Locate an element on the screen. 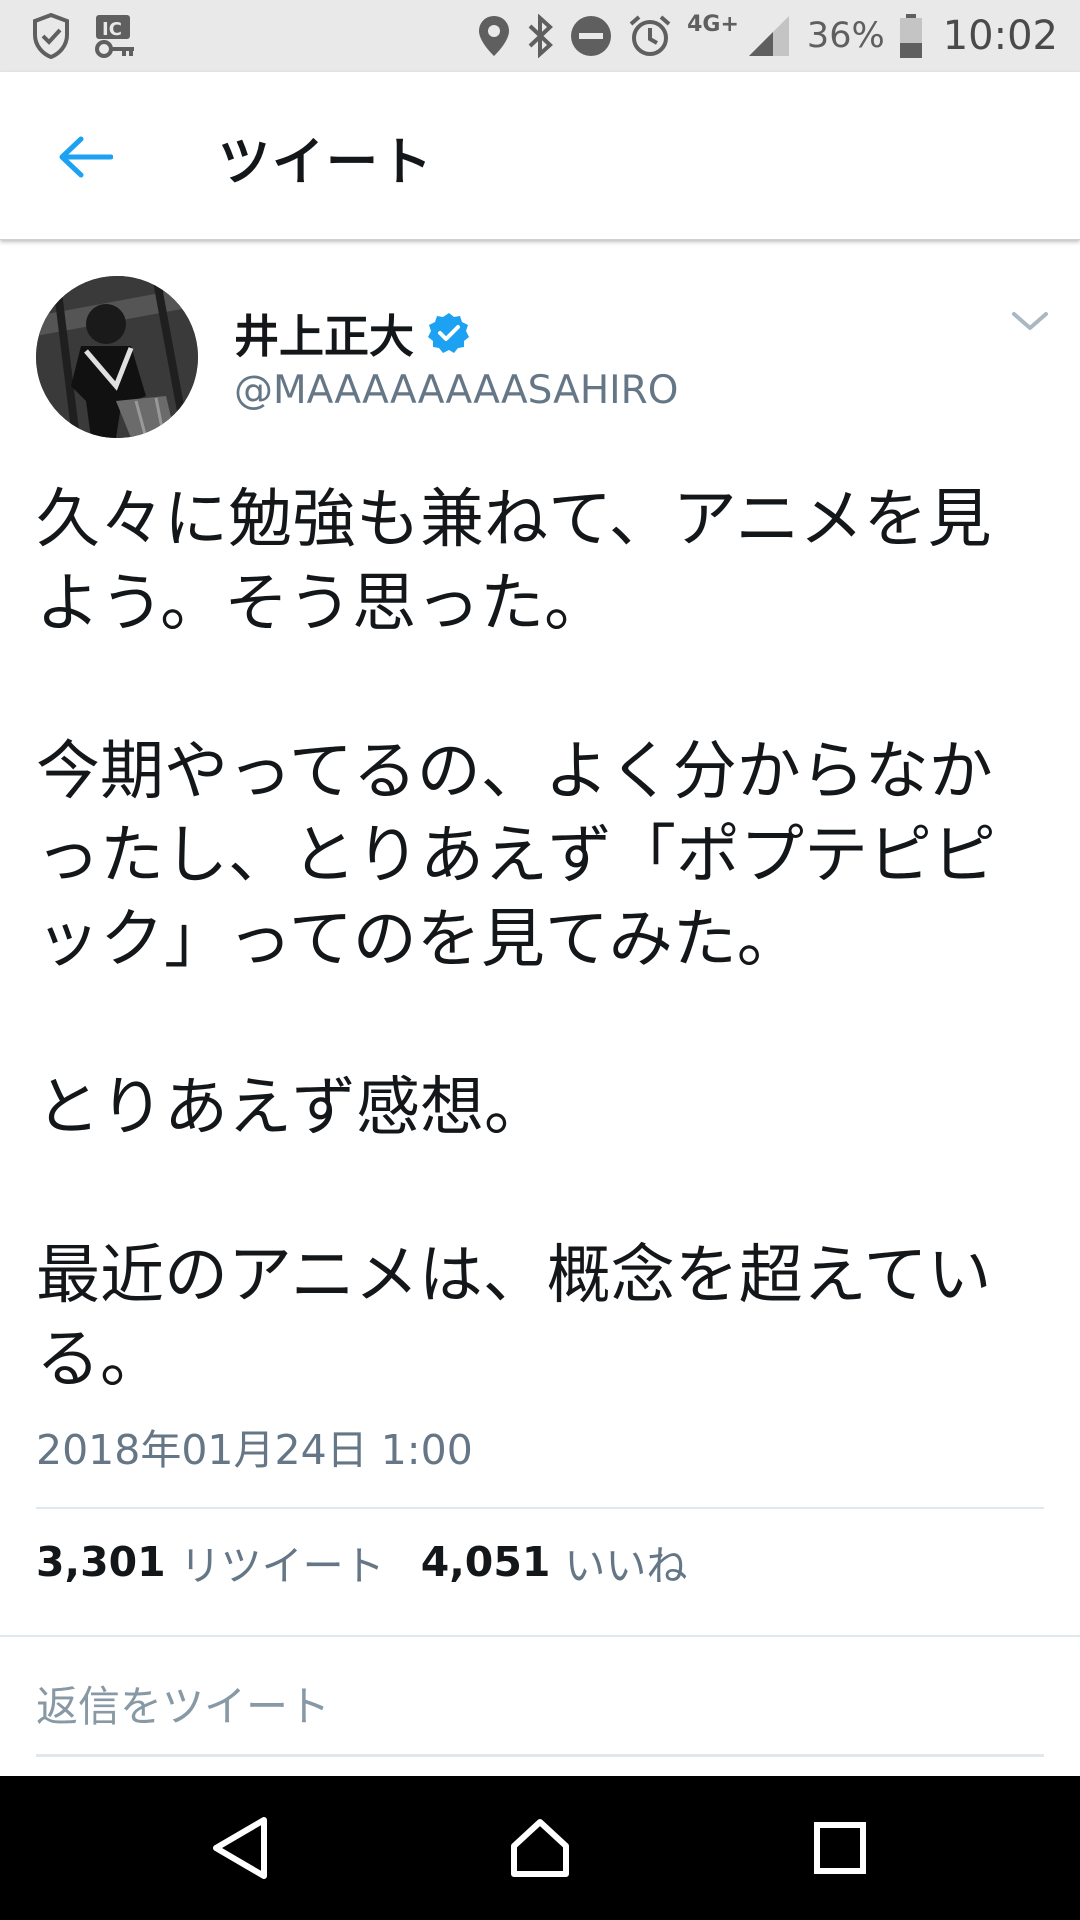 The image size is (1080, 1920). author-handle: @MAAAAAAAASAHIRO is located at coordinates (456, 390).